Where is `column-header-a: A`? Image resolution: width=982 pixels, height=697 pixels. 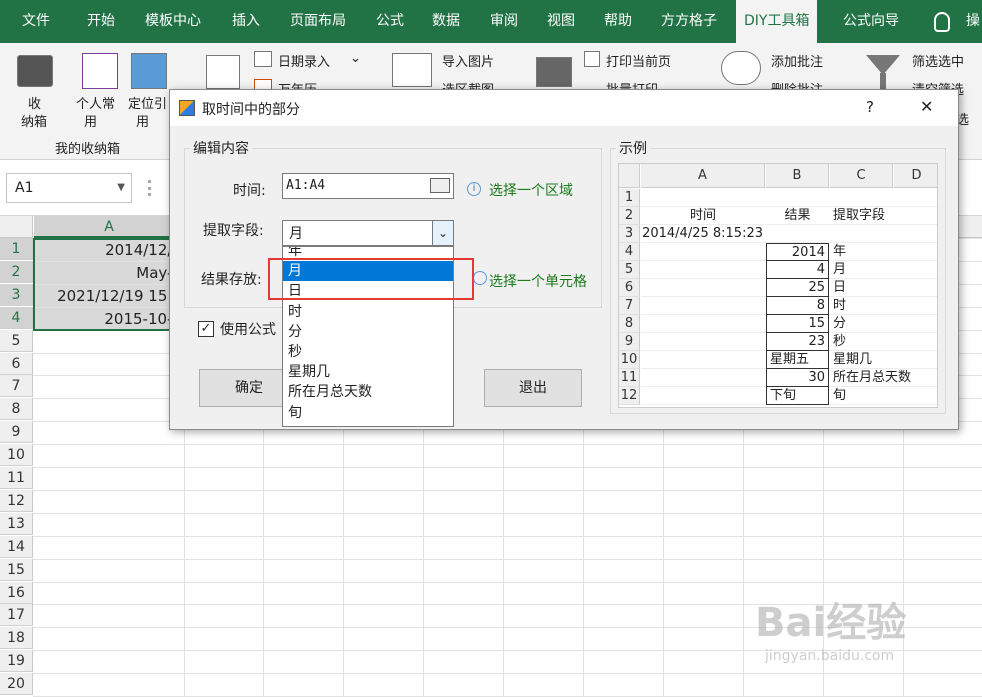 column-header-a: A is located at coordinates (109, 227).